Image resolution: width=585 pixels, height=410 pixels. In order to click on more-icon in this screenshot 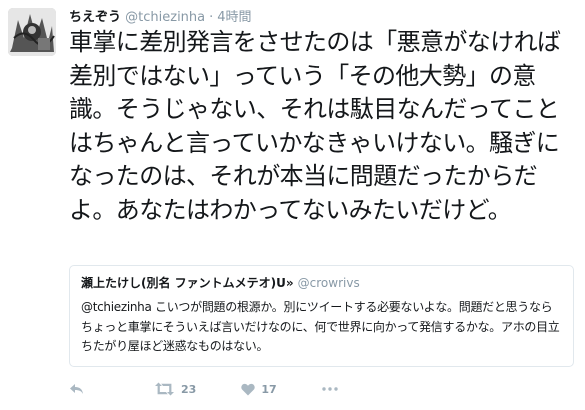, I will do `click(329, 389)`.